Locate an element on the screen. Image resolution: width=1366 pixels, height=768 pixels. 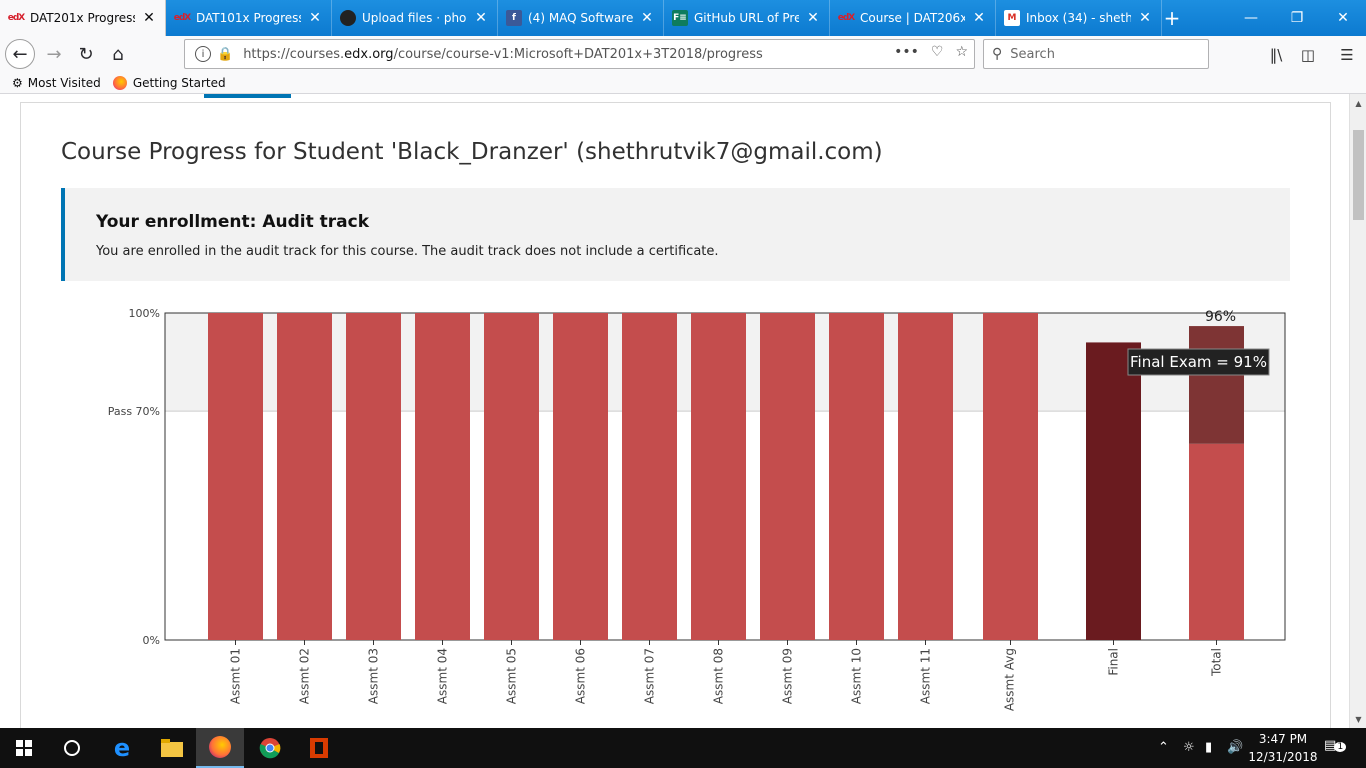
cortana-icon is located at coordinates (72, 748).